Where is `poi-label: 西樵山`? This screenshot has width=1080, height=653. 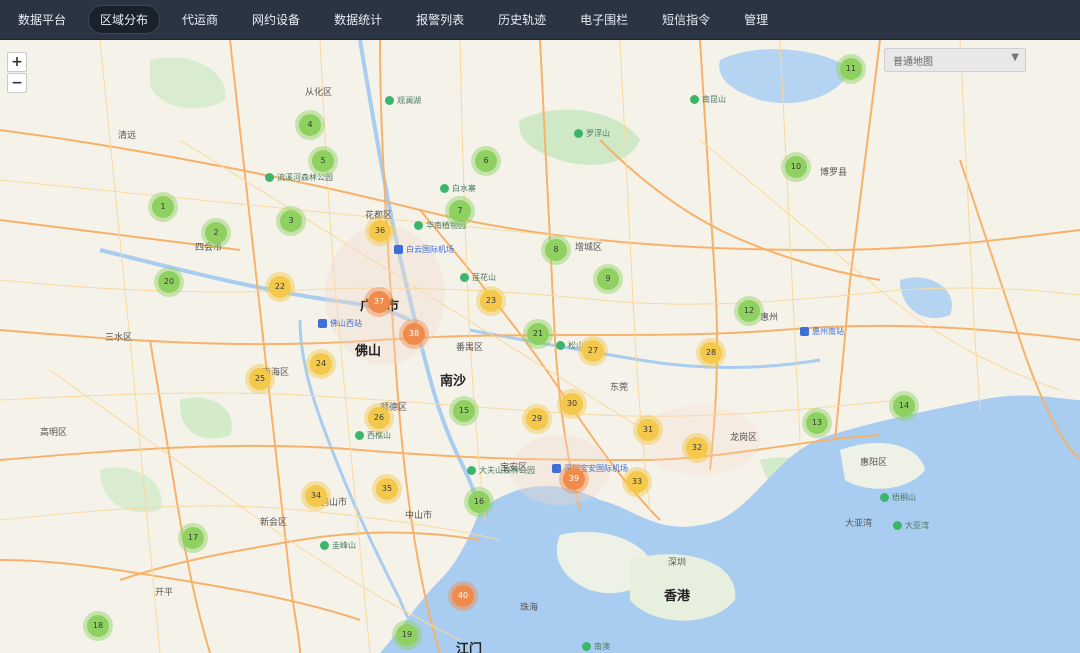
poi-label: 西樵山 is located at coordinates (379, 435).